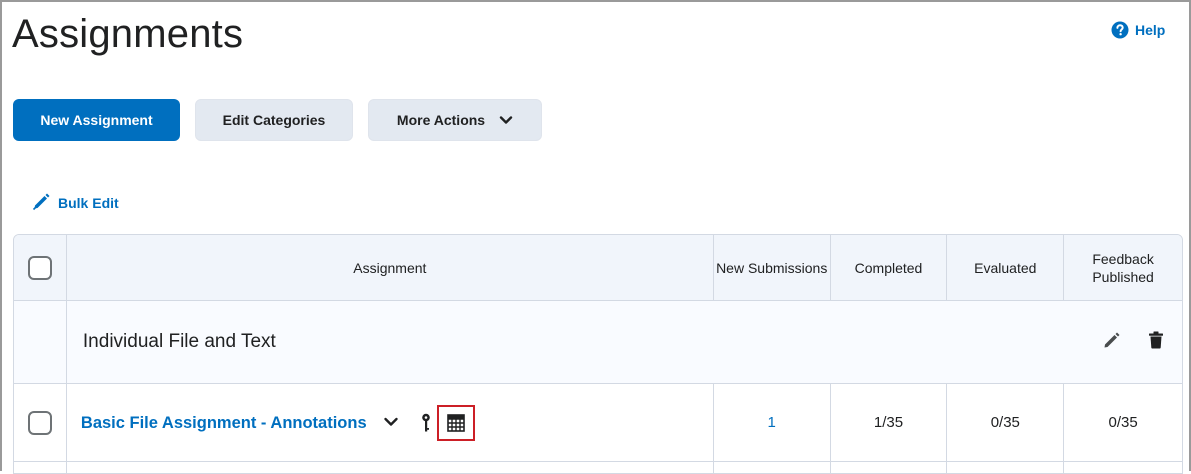  I want to click on feedback-published-cell: 0/35, so click(1123, 422).